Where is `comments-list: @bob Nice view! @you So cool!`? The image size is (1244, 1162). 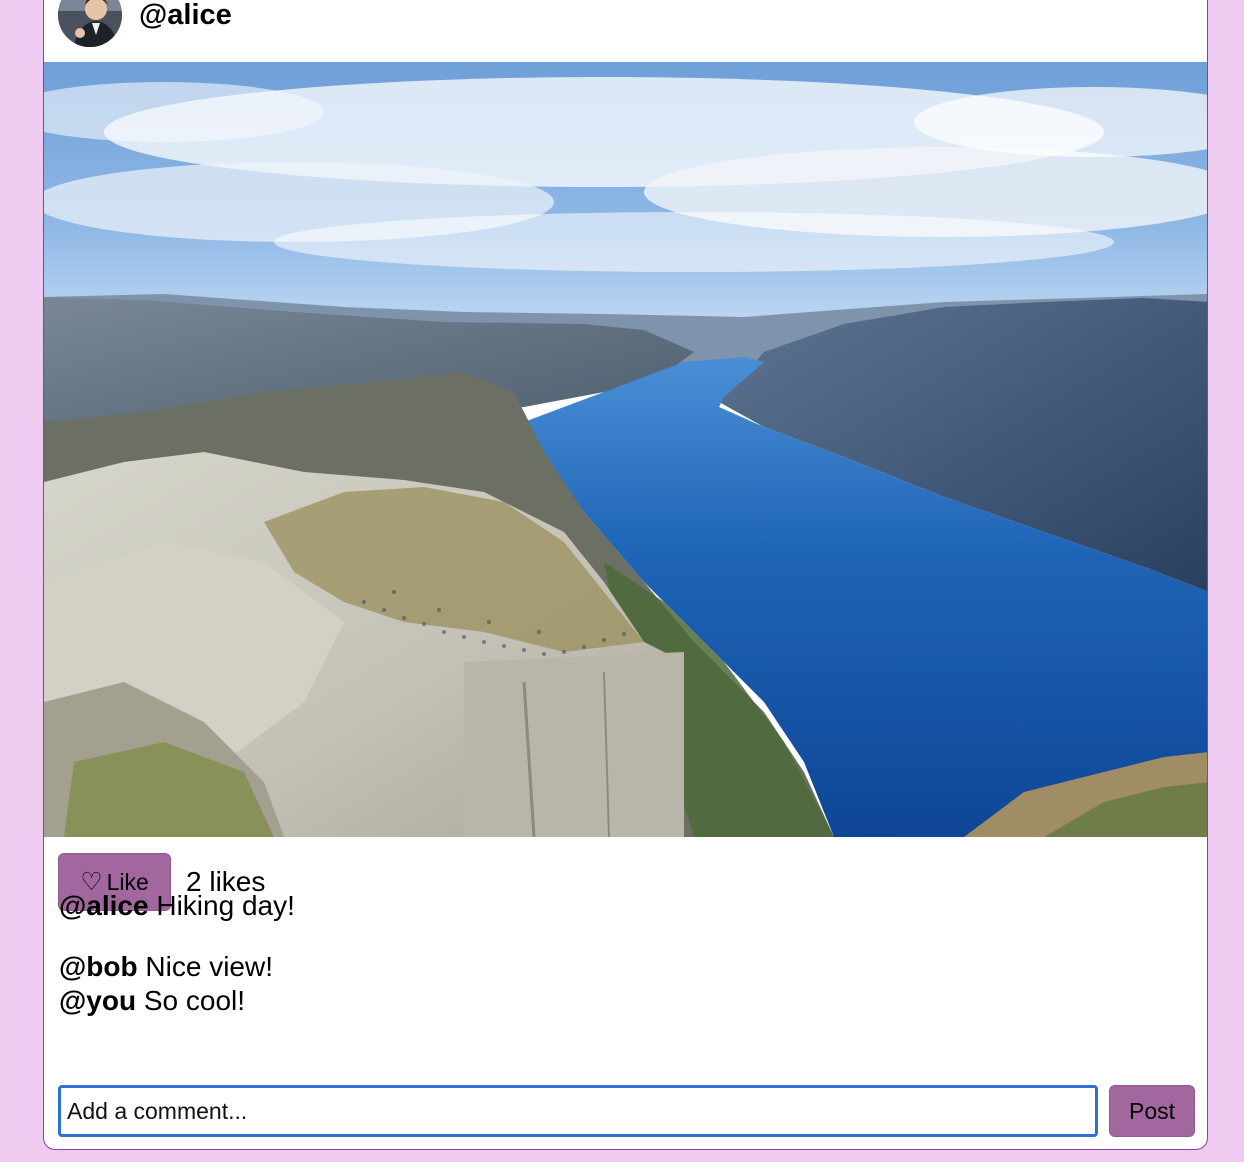
comments-list: @bob Nice view! @you So cool! is located at coordinates (166, 984).